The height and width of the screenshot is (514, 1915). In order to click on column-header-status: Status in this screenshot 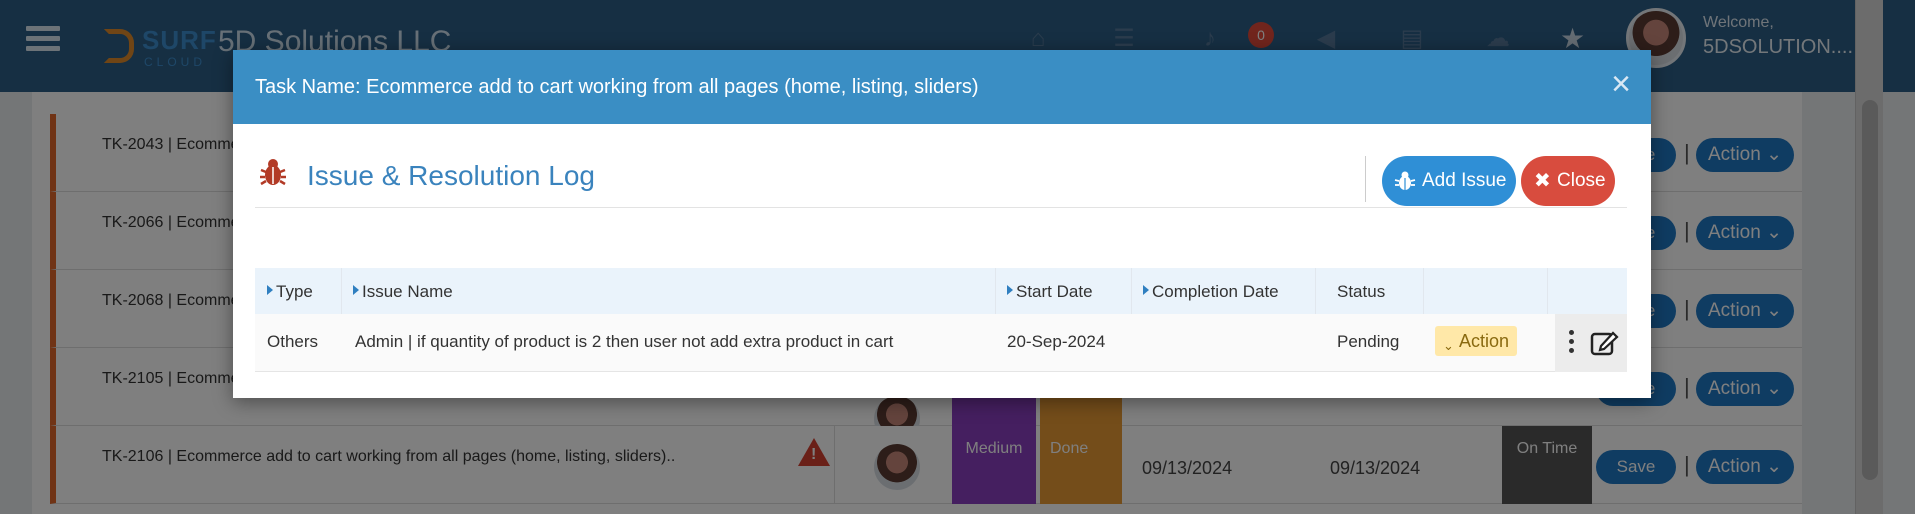, I will do `click(1361, 291)`.